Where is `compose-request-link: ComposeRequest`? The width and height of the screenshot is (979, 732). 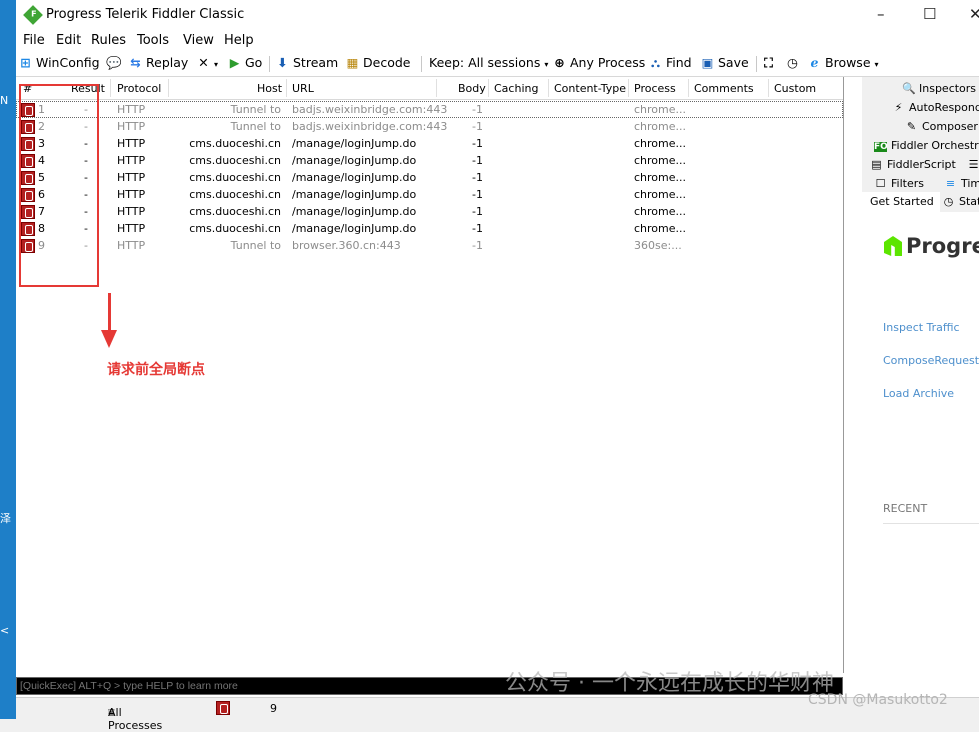
compose-request-link: ComposeRequest is located at coordinates (931, 360).